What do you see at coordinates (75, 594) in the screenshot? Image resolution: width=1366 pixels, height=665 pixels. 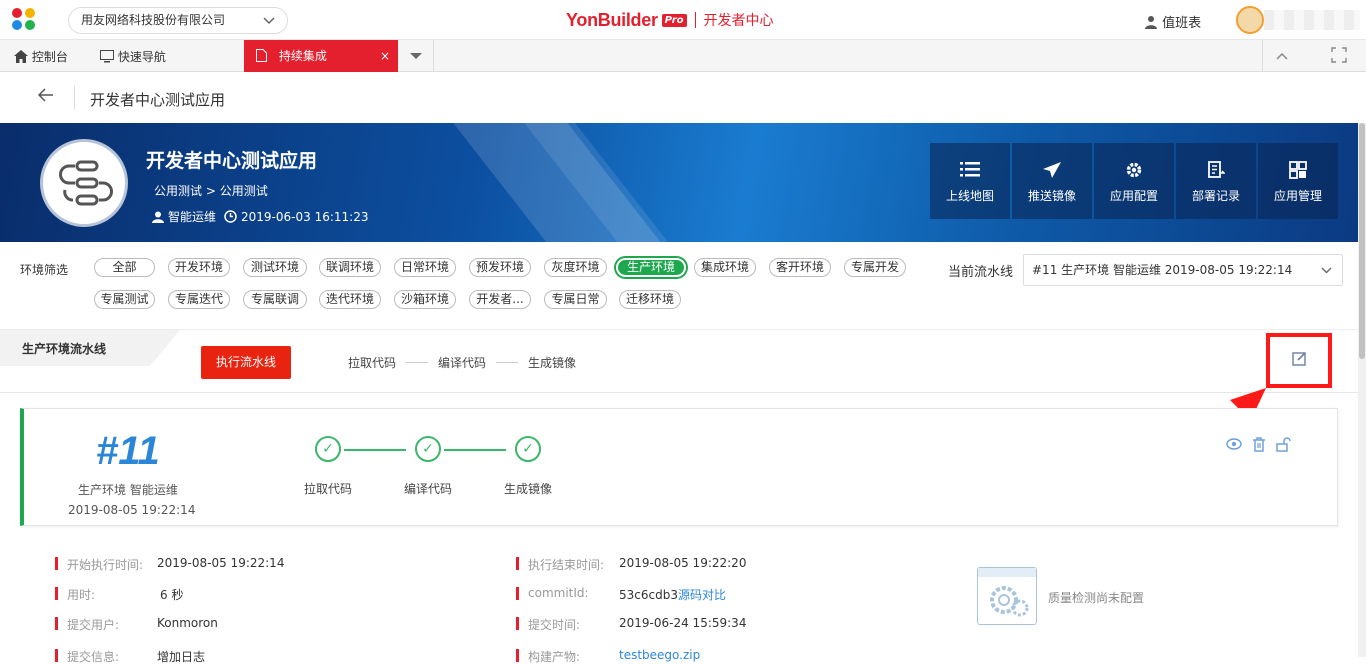 I see `duration-label: 用时:` at bounding box center [75, 594].